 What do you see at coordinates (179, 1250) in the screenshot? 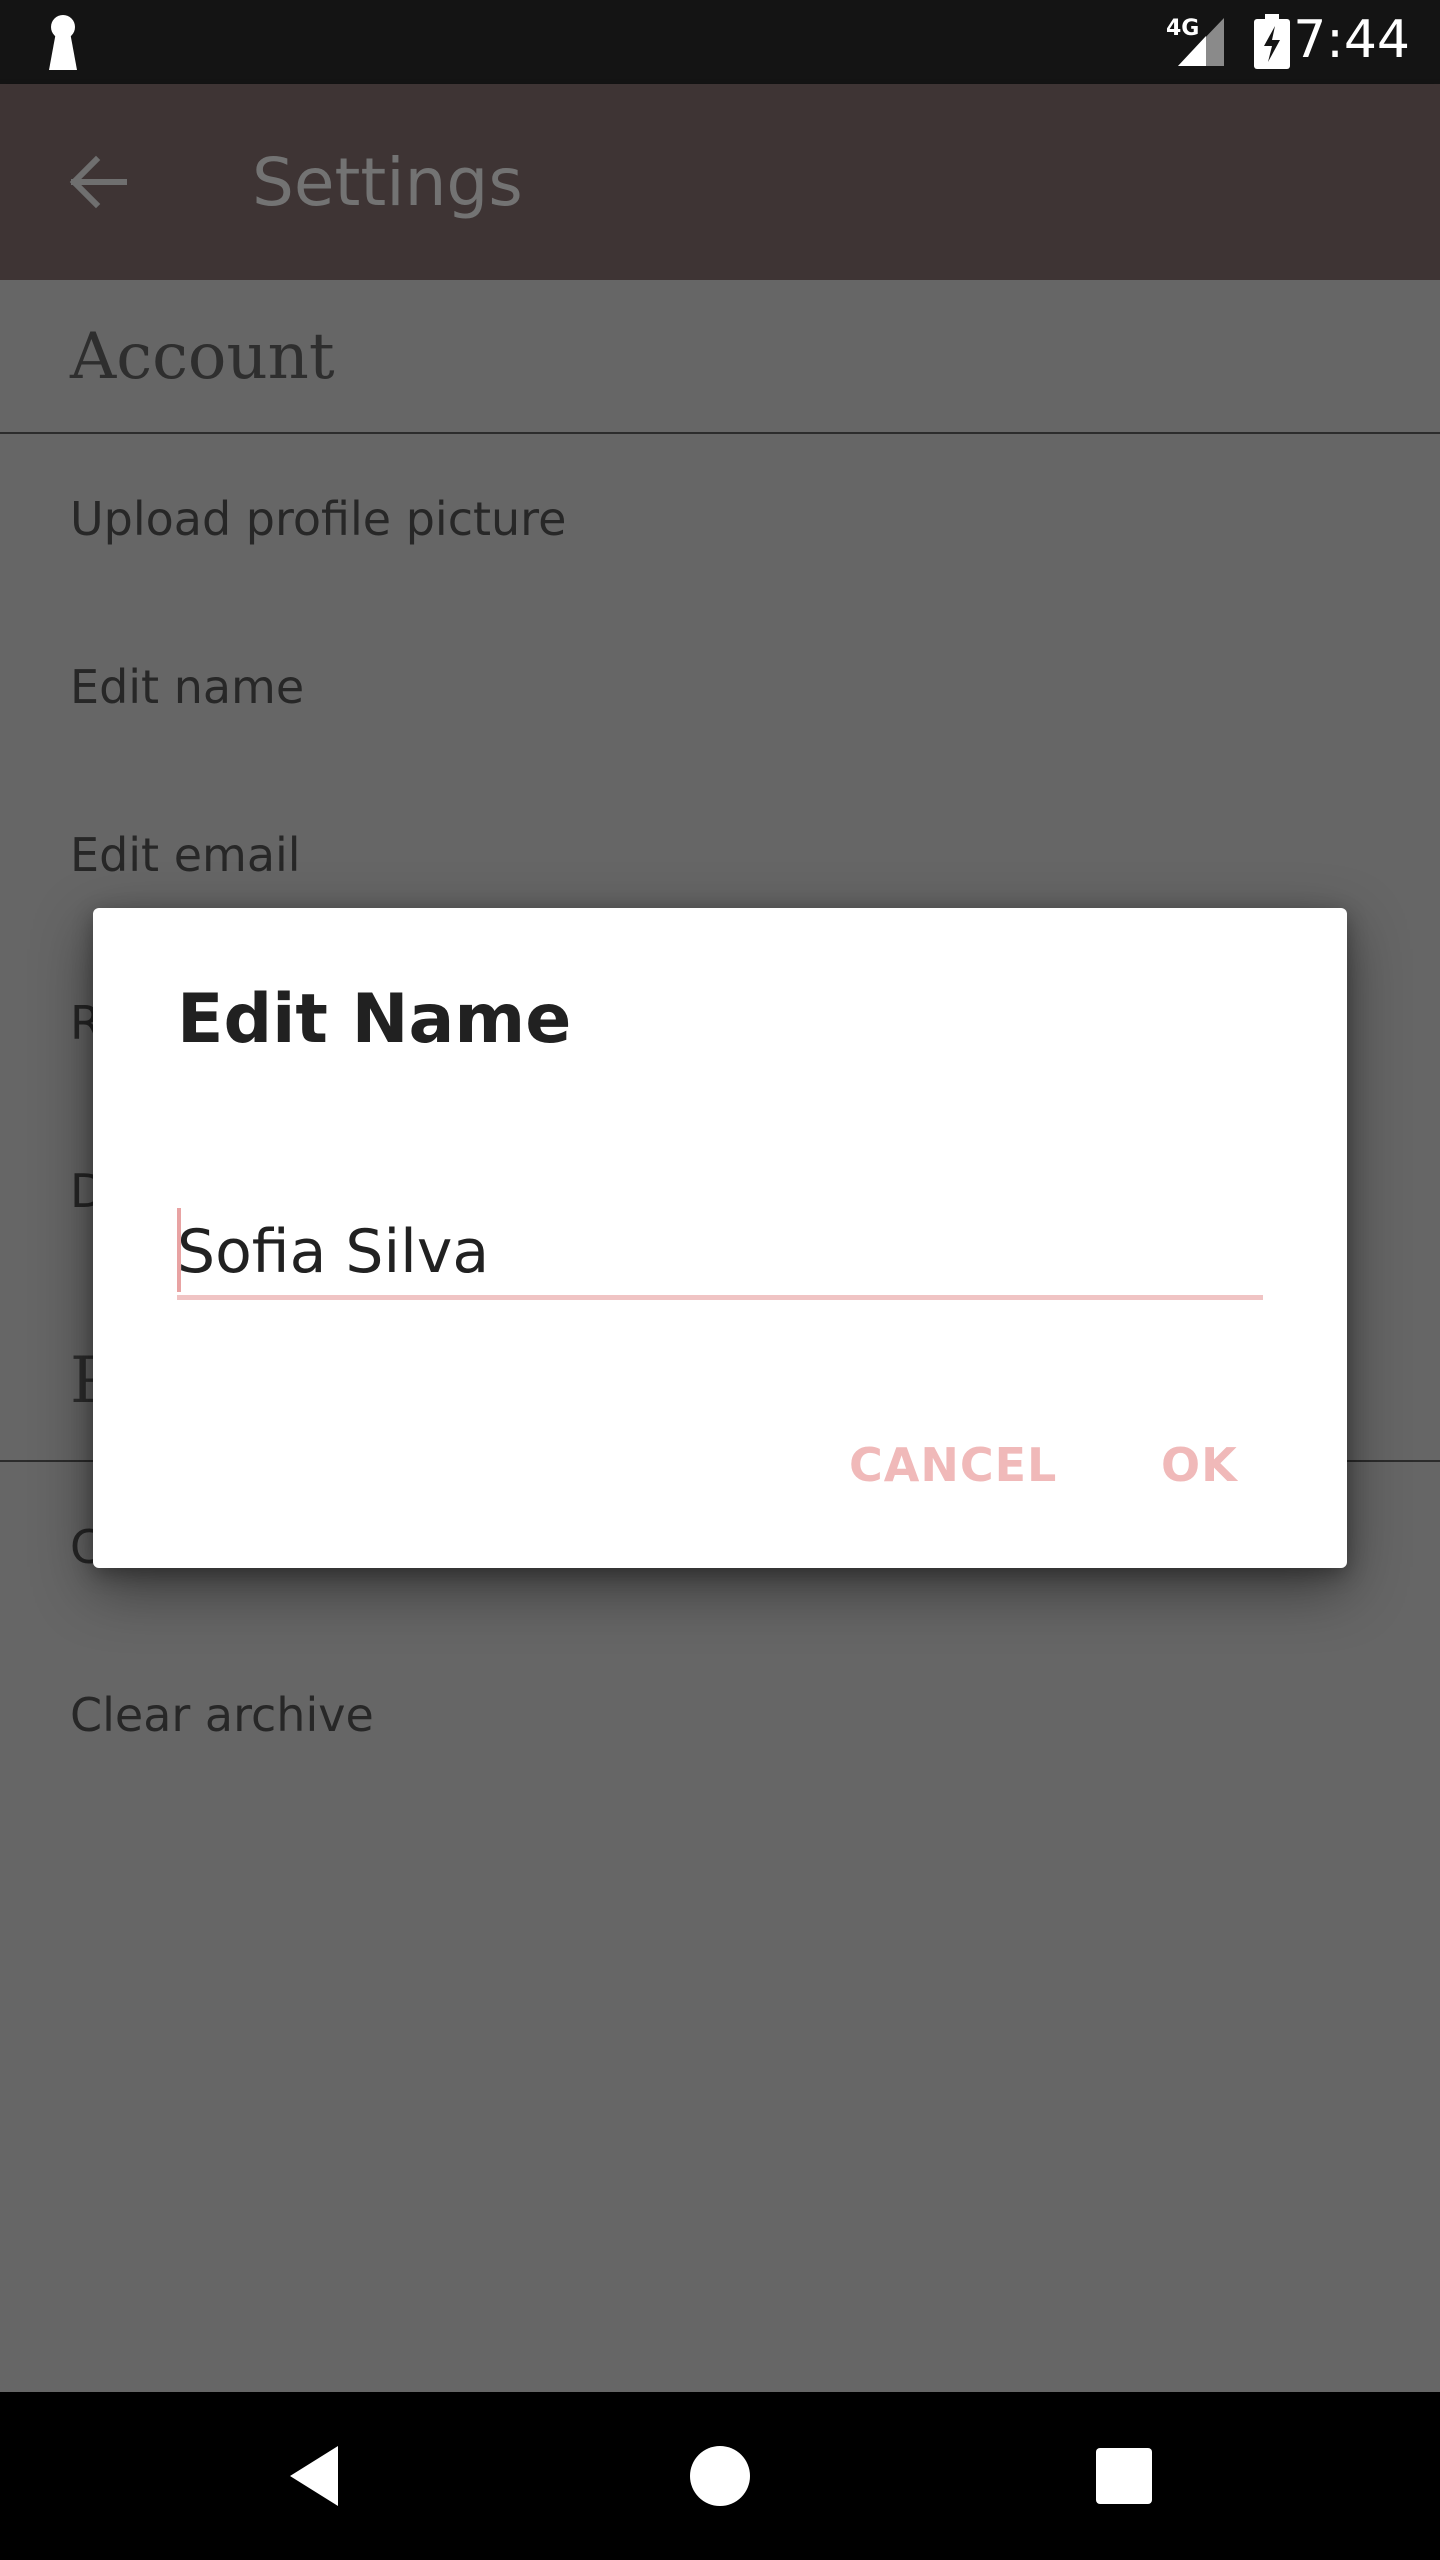
I see `text-cursor` at bounding box center [179, 1250].